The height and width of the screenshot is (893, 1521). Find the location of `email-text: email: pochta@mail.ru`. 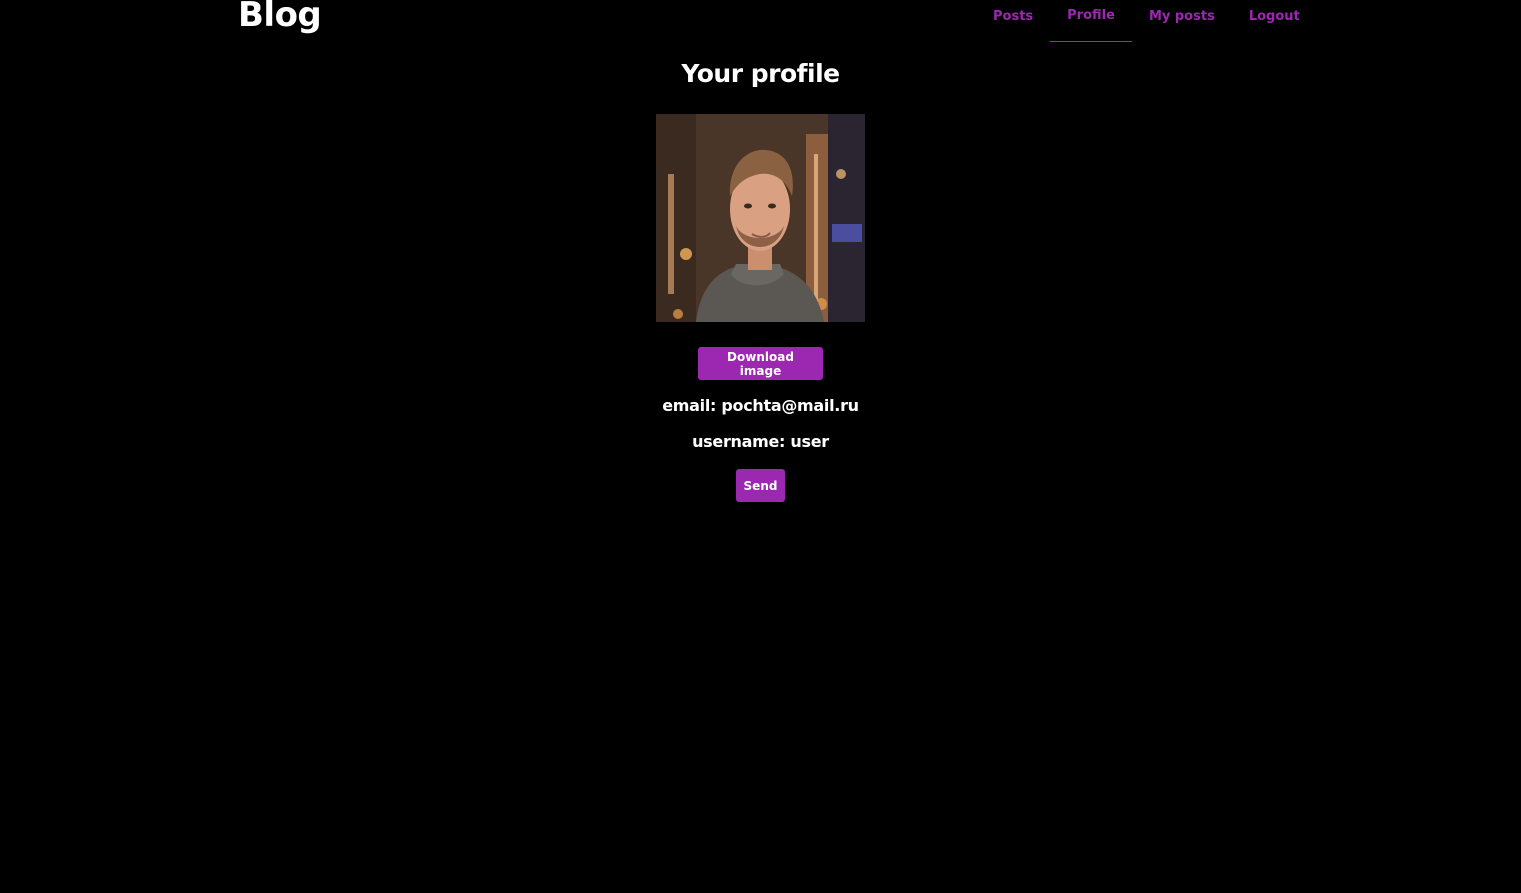

email-text: email: pochta@mail.ru is located at coordinates (760, 405).